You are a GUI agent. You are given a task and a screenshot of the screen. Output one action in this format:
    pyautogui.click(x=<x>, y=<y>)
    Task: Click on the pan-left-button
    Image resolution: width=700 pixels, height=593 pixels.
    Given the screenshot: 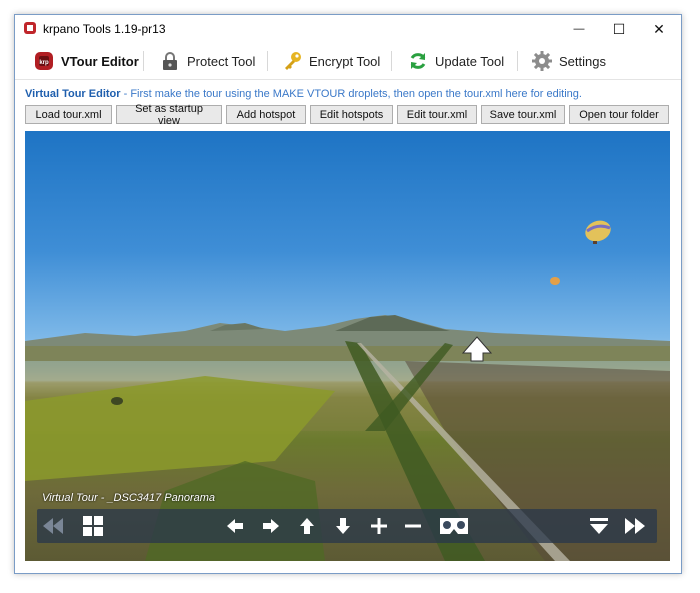 What is the action you would take?
    pyautogui.click(x=235, y=526)
    